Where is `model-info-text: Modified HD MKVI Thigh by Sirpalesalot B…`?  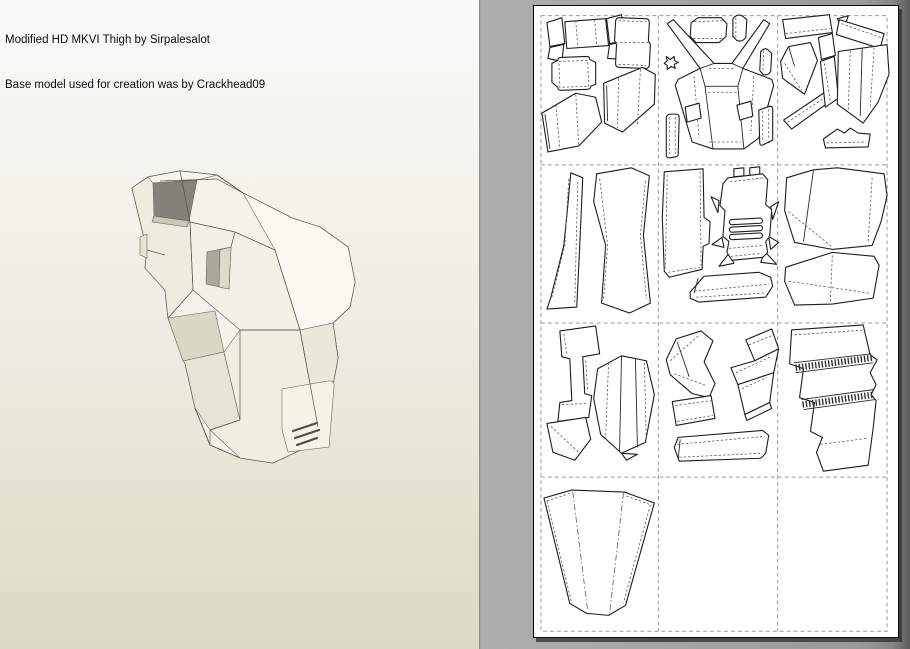
model-info-text: Modified HD MKVI Thigh by Sirpalesalot B… is located at coordinates (135, 63).